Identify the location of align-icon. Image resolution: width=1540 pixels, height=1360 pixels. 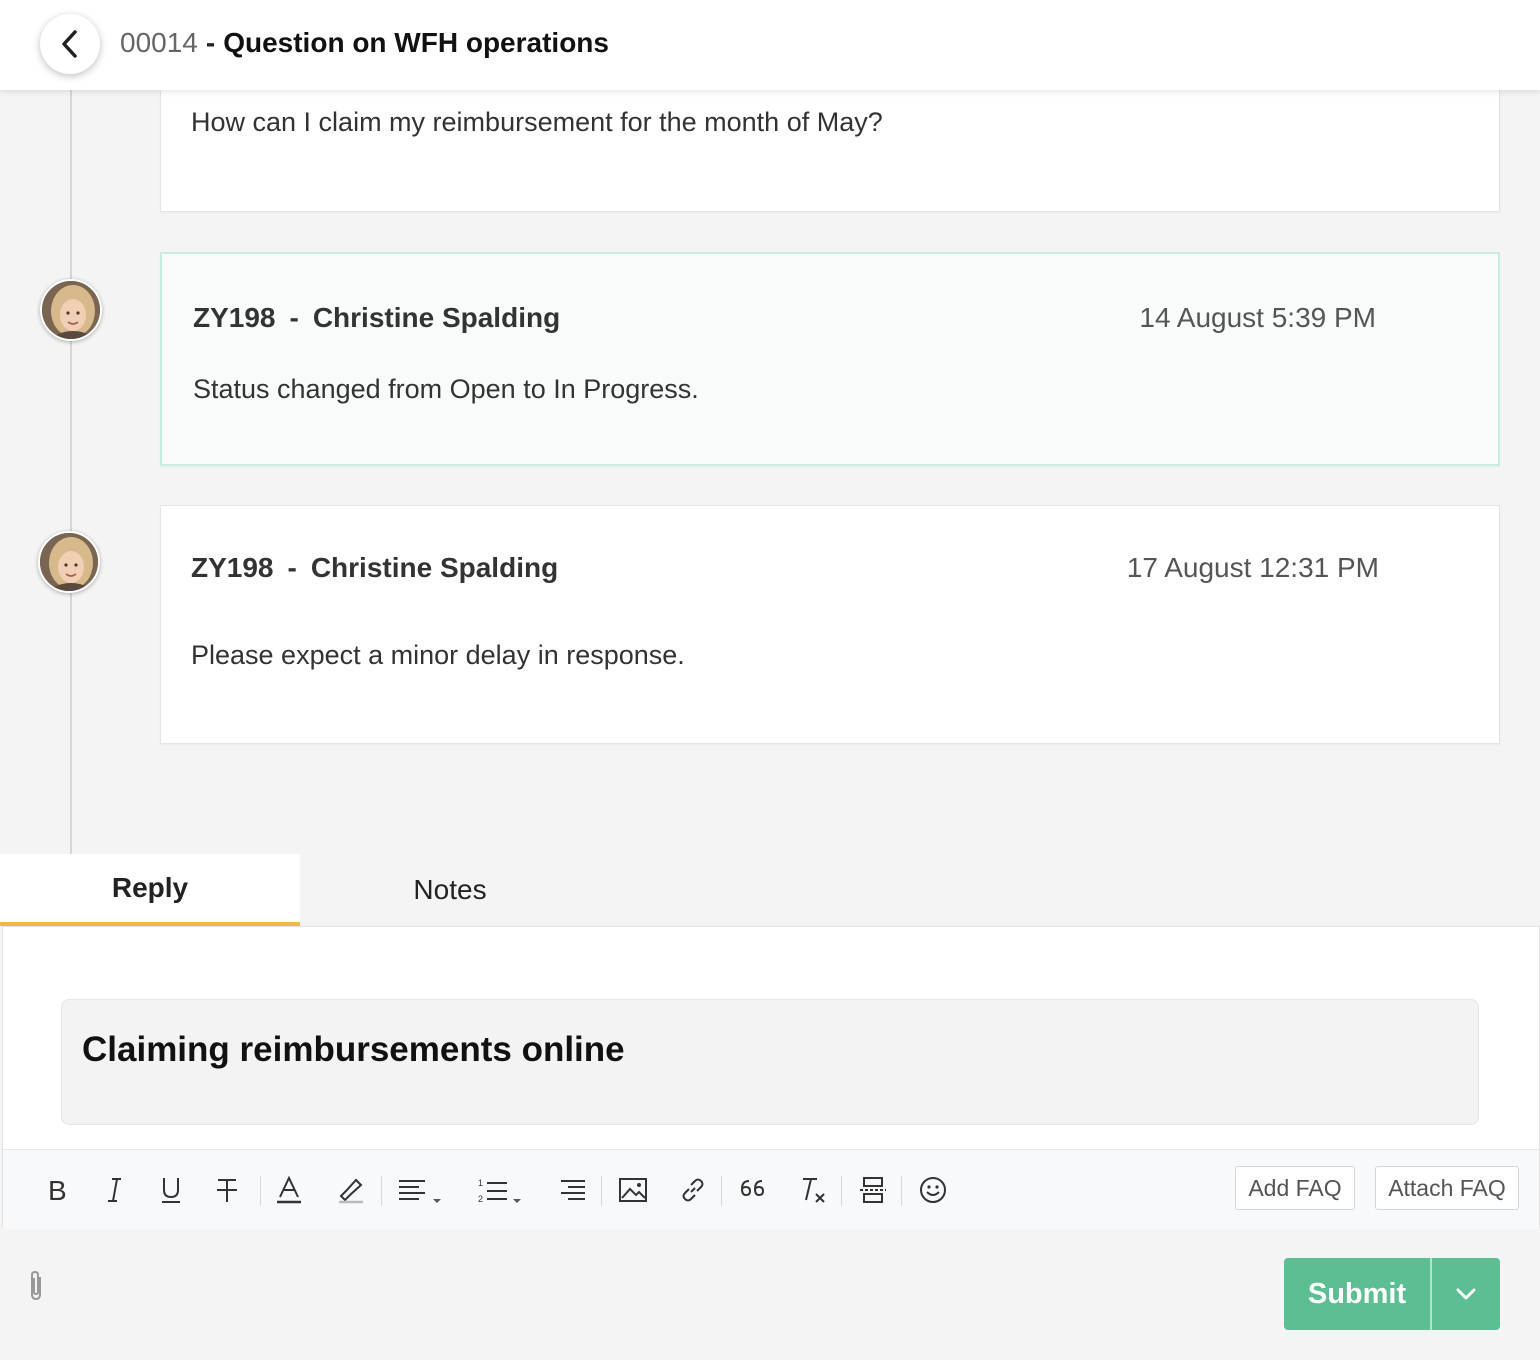
(420, 1191).